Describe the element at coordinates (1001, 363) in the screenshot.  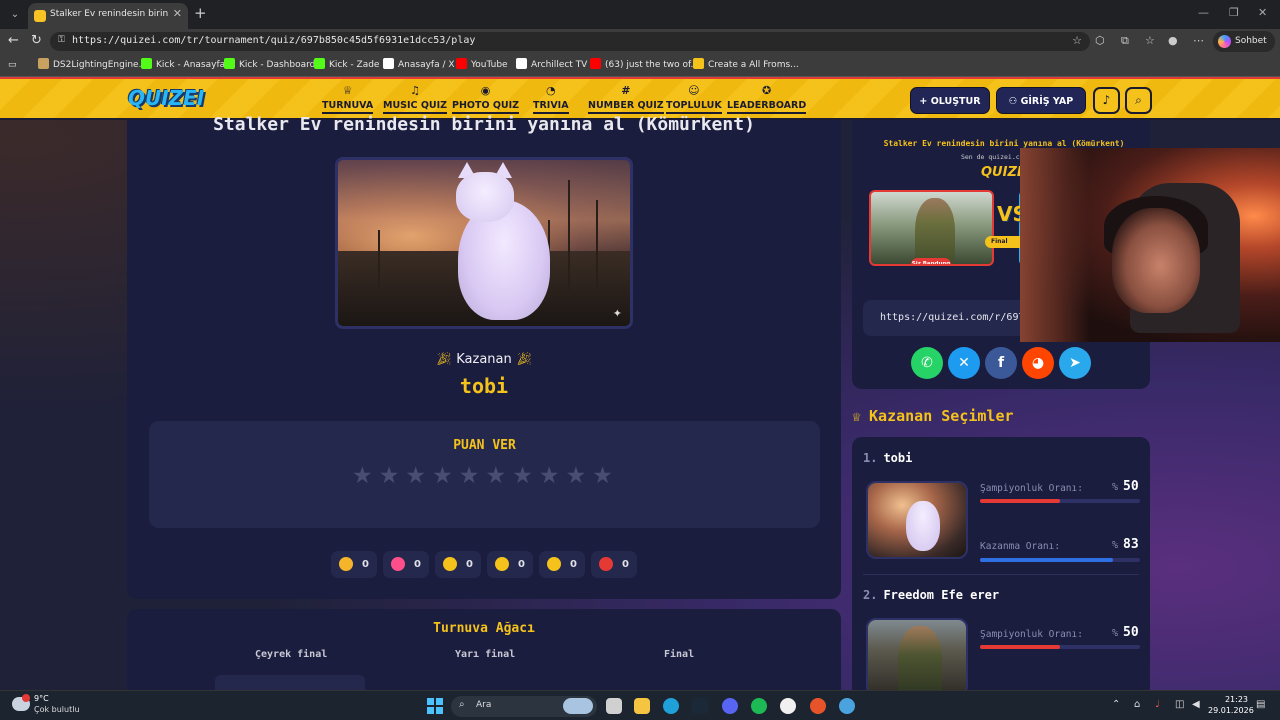
I see `facebook-icon: f` at that location.